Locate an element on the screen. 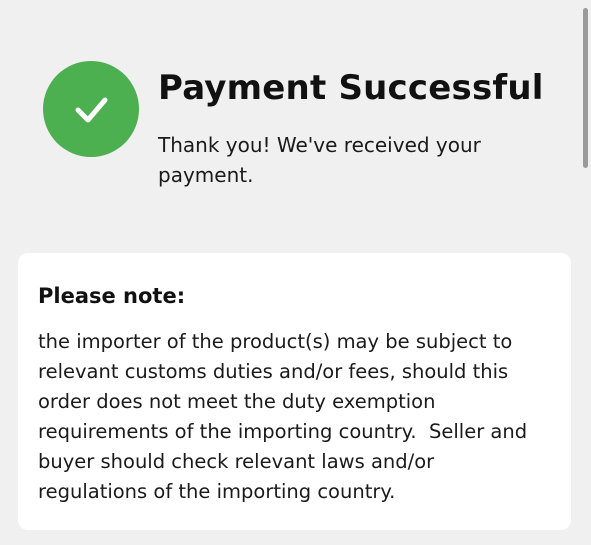 The height and width of the screenshot is (545, 591). payment-status-title: Payment Successful is located at coordinates (351, 88).